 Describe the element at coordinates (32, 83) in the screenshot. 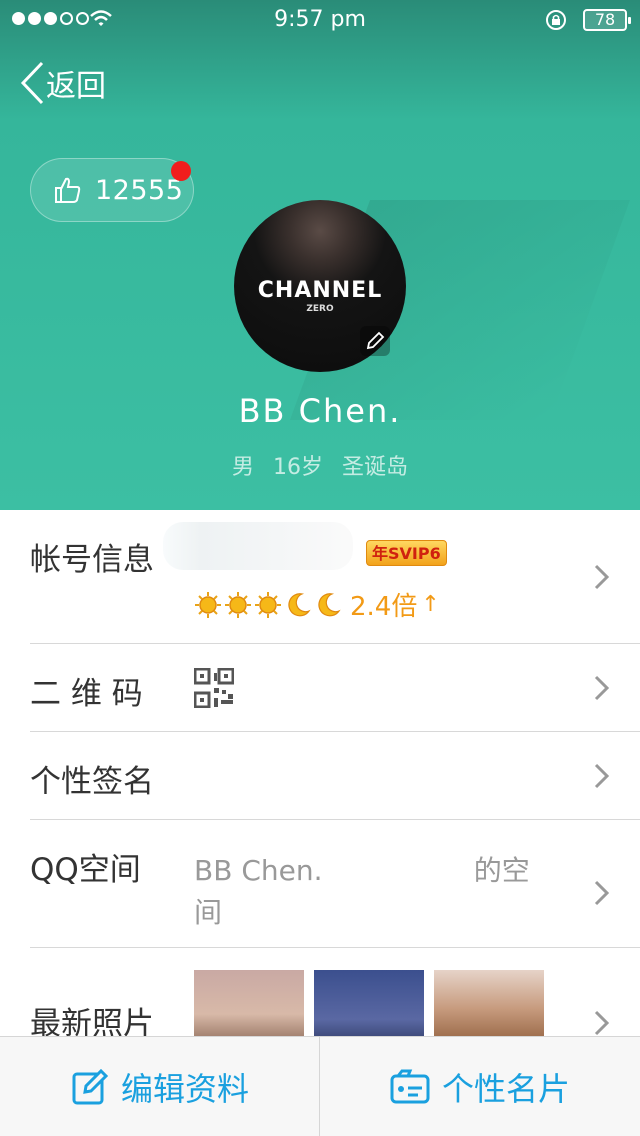

I see `chevron-left-icon` at that location.